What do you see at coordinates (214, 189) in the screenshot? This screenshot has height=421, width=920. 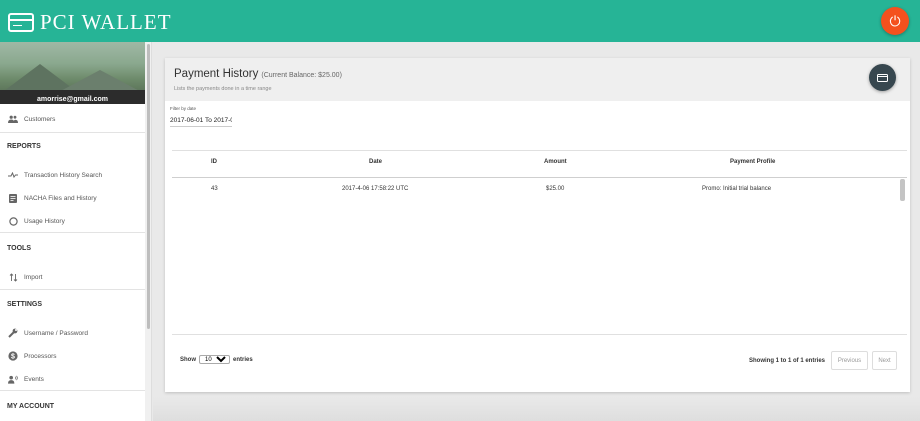 I see `cell-id: 43` at bounding box center [214, 189].